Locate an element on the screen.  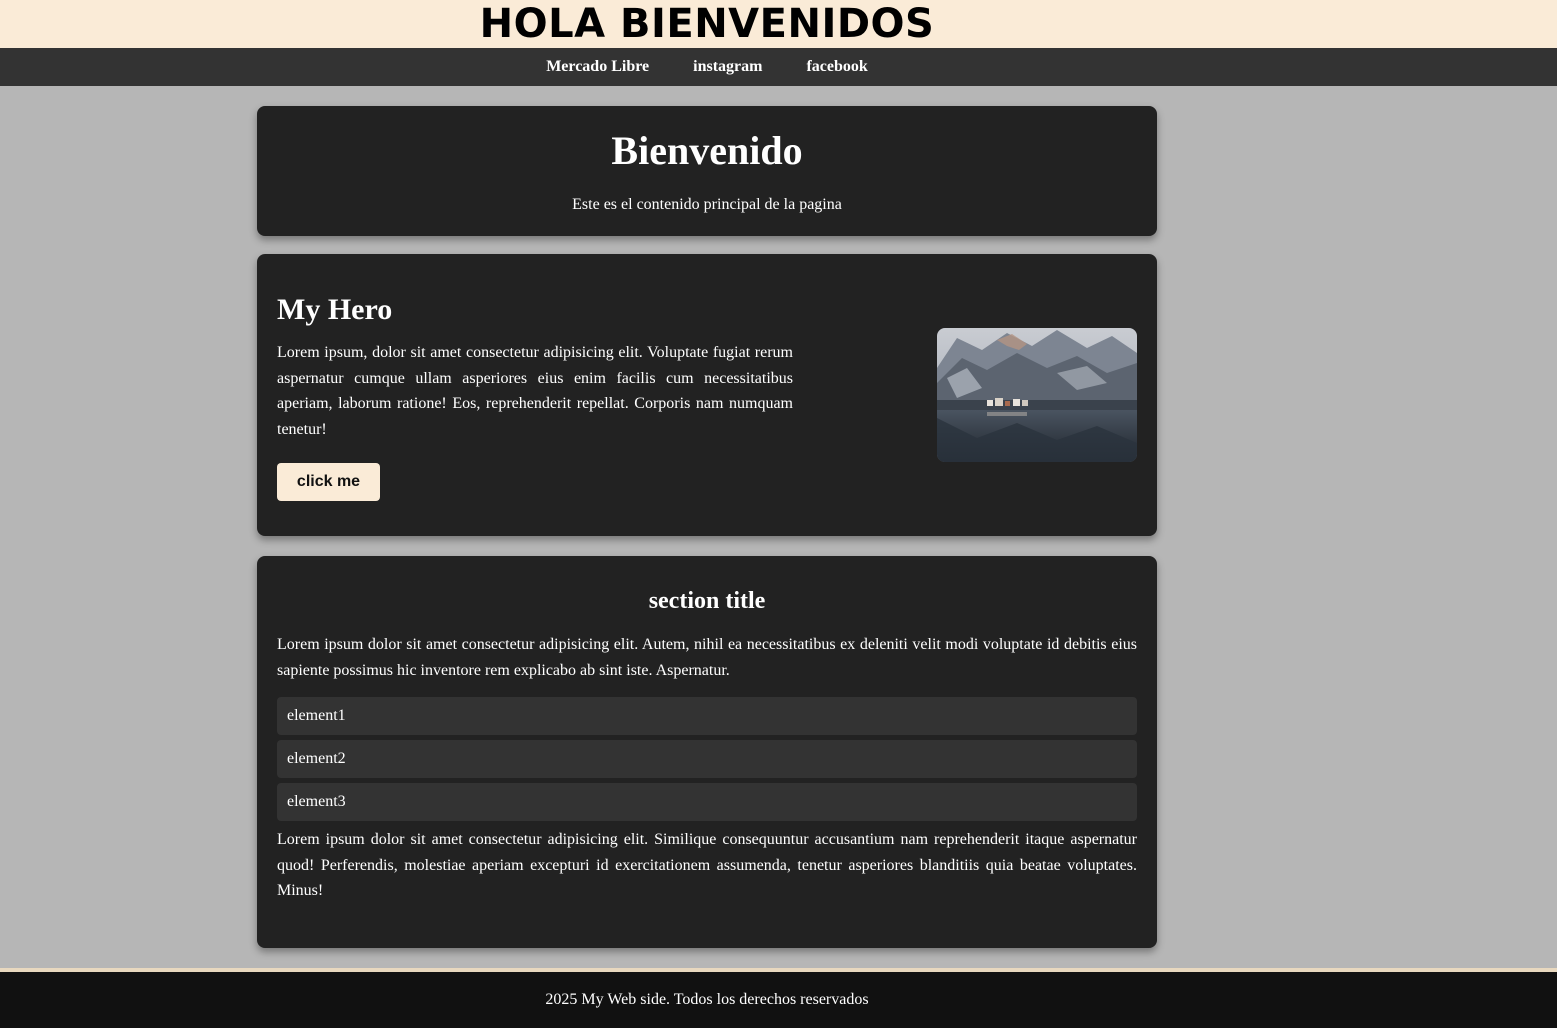
welcome-title: Bienvenido is located at coordinates (707, 150).